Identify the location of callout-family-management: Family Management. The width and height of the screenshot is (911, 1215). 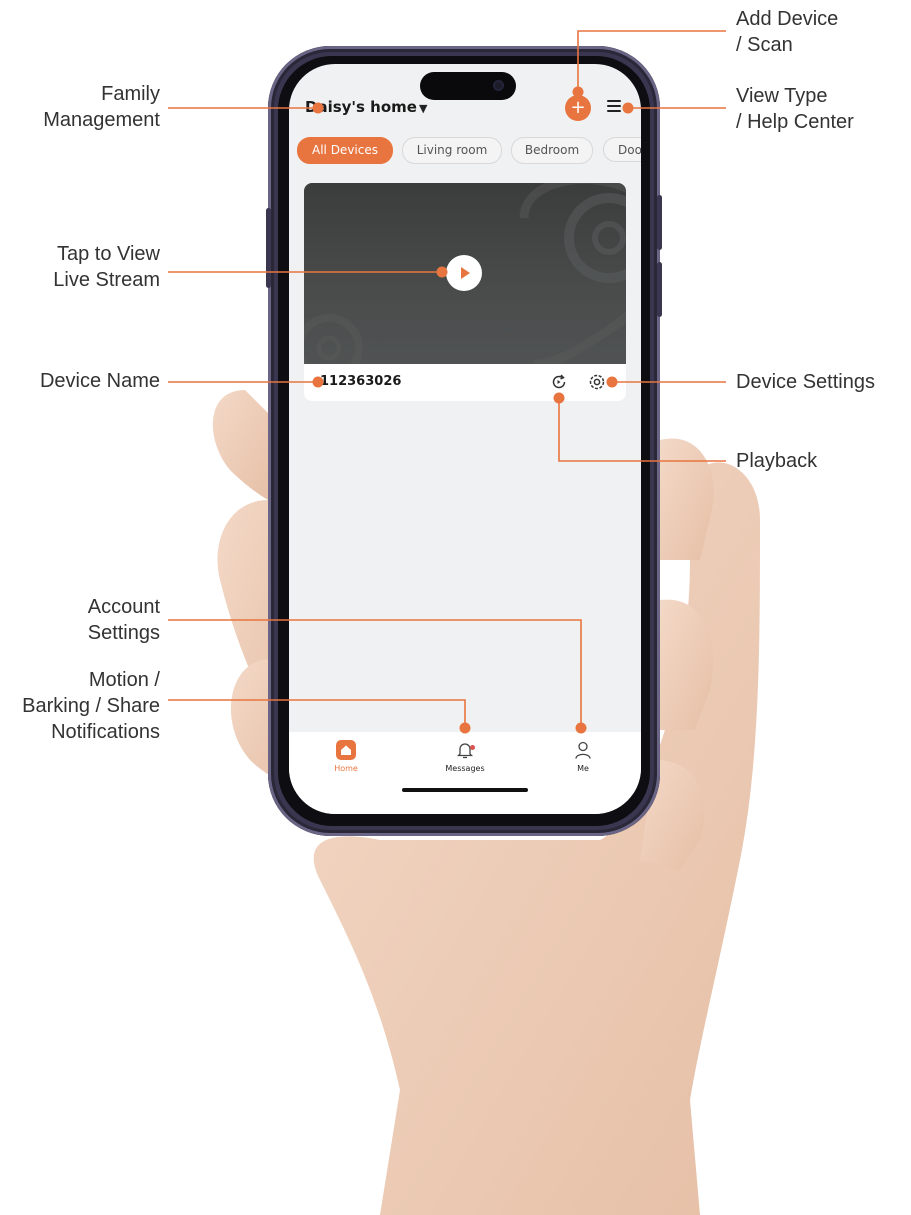
(101, 107).